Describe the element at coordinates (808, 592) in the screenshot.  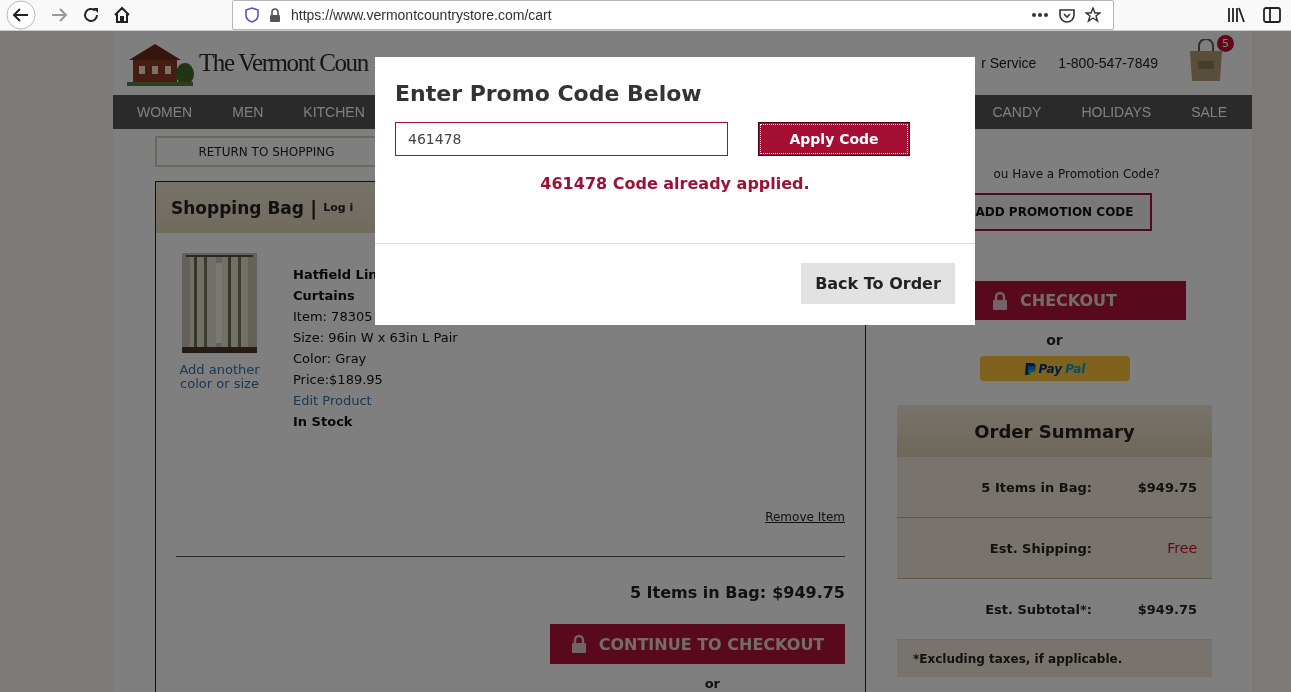
I see `bag-total-value: $949.75` at that location.